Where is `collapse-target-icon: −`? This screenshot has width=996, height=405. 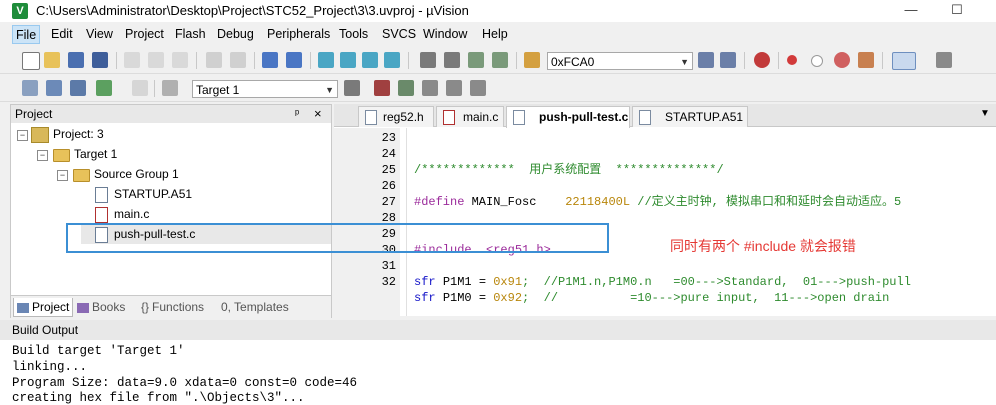
collapse-target-icon: − is located at coordinates (42, 155).